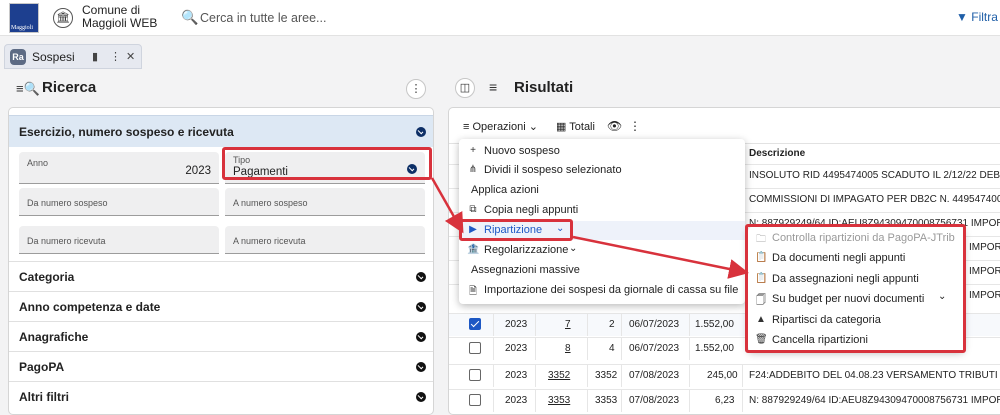  I want to click on tab-sospesi: Ra Sospesi ▮ ⋮ ✕, so click(73, 56).